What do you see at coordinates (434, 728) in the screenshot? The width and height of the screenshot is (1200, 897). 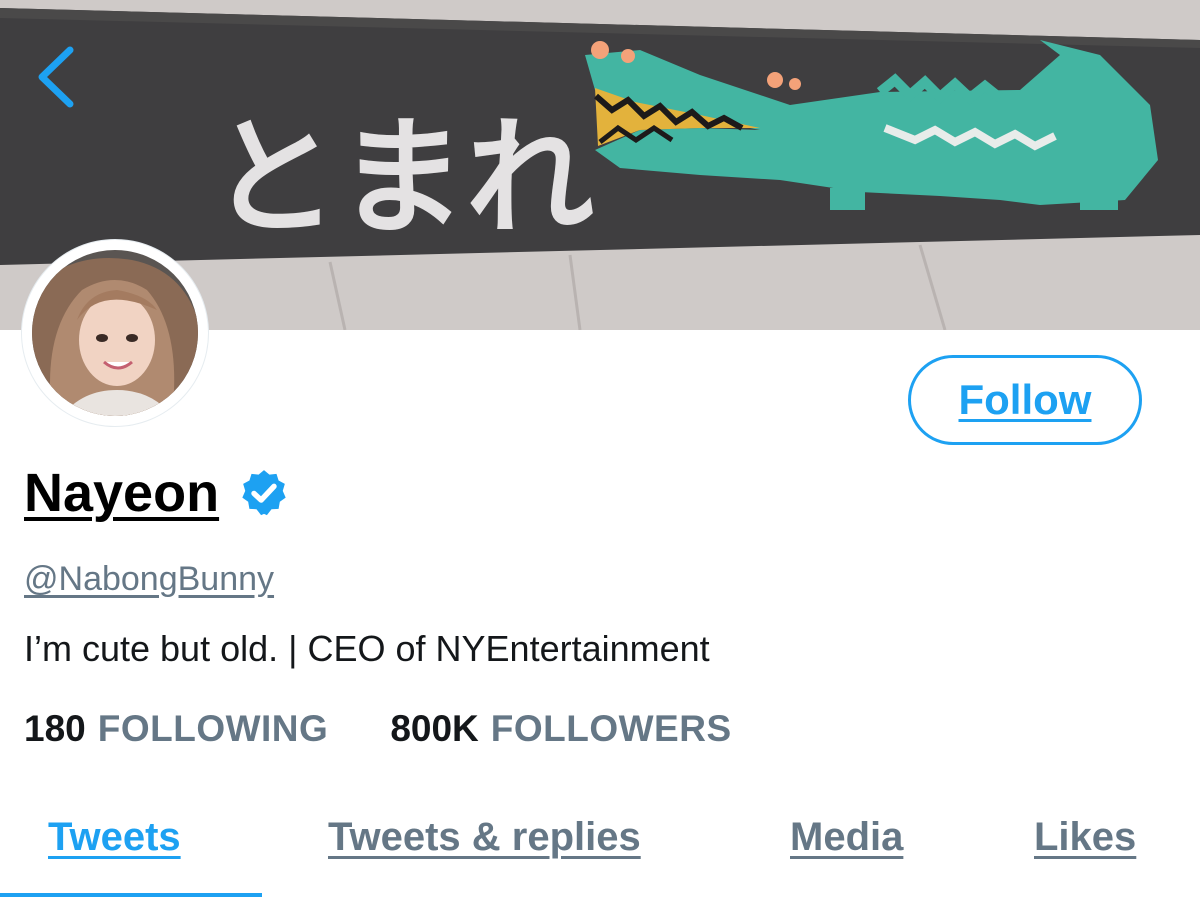 I see `followers-count: 800K` at bounding box center [434, 728].